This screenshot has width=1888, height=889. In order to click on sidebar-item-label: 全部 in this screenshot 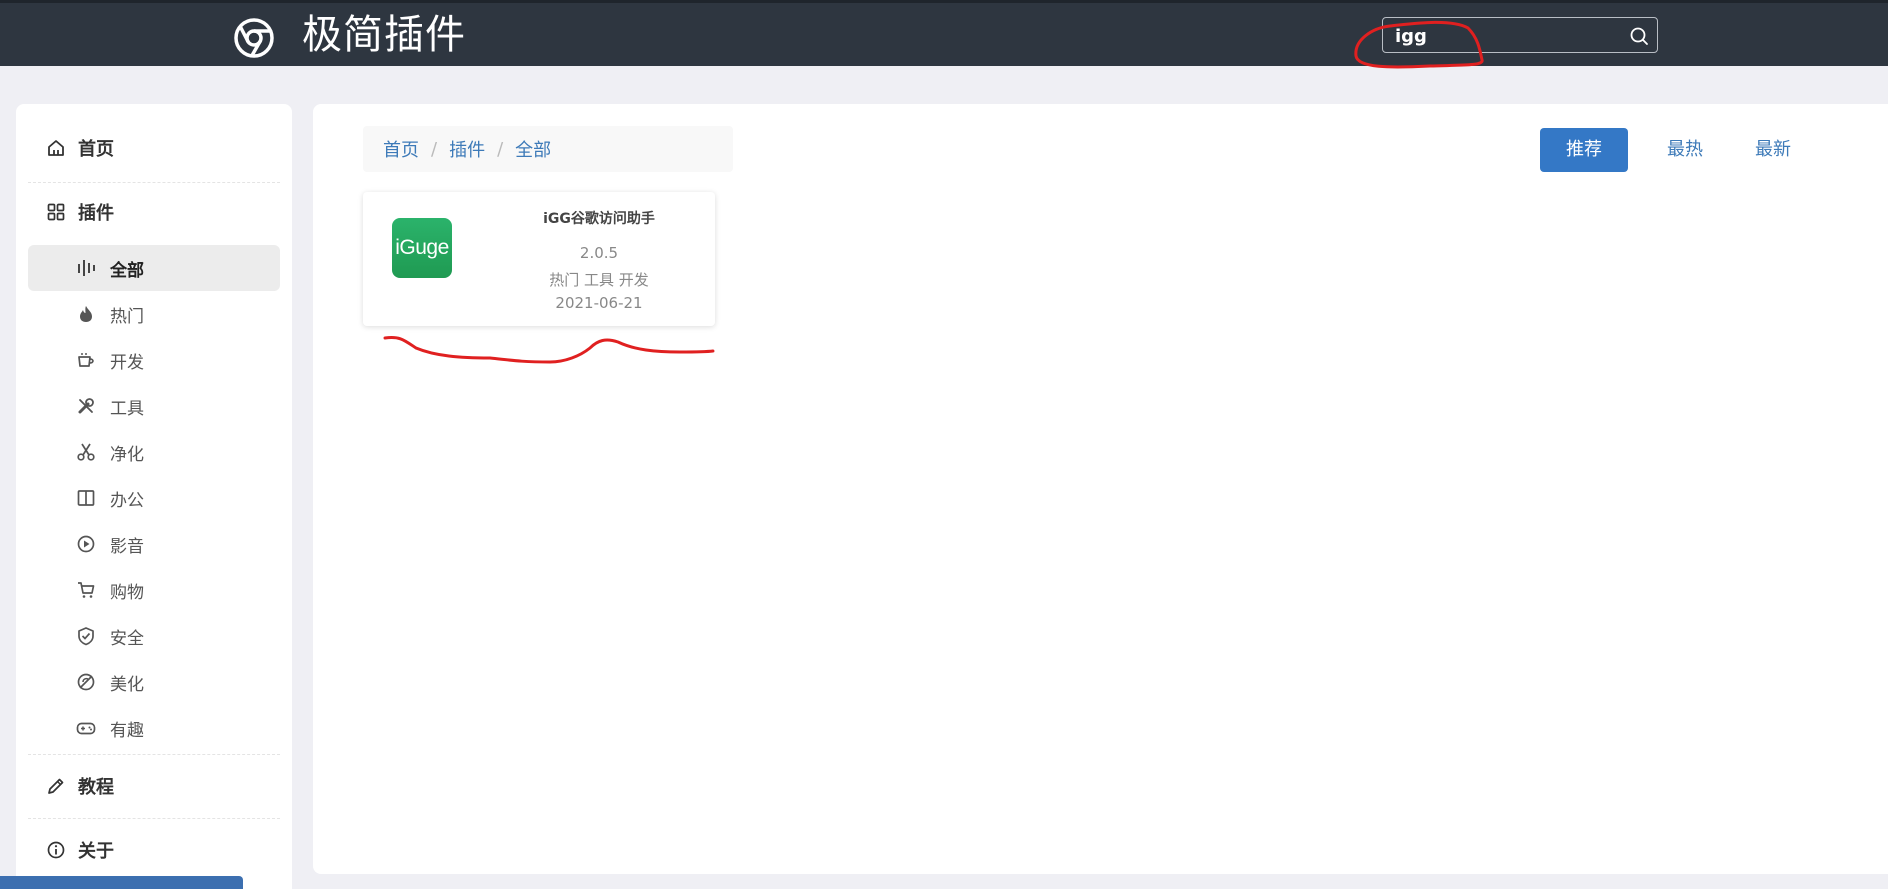, I will do `click(127, 270)`.